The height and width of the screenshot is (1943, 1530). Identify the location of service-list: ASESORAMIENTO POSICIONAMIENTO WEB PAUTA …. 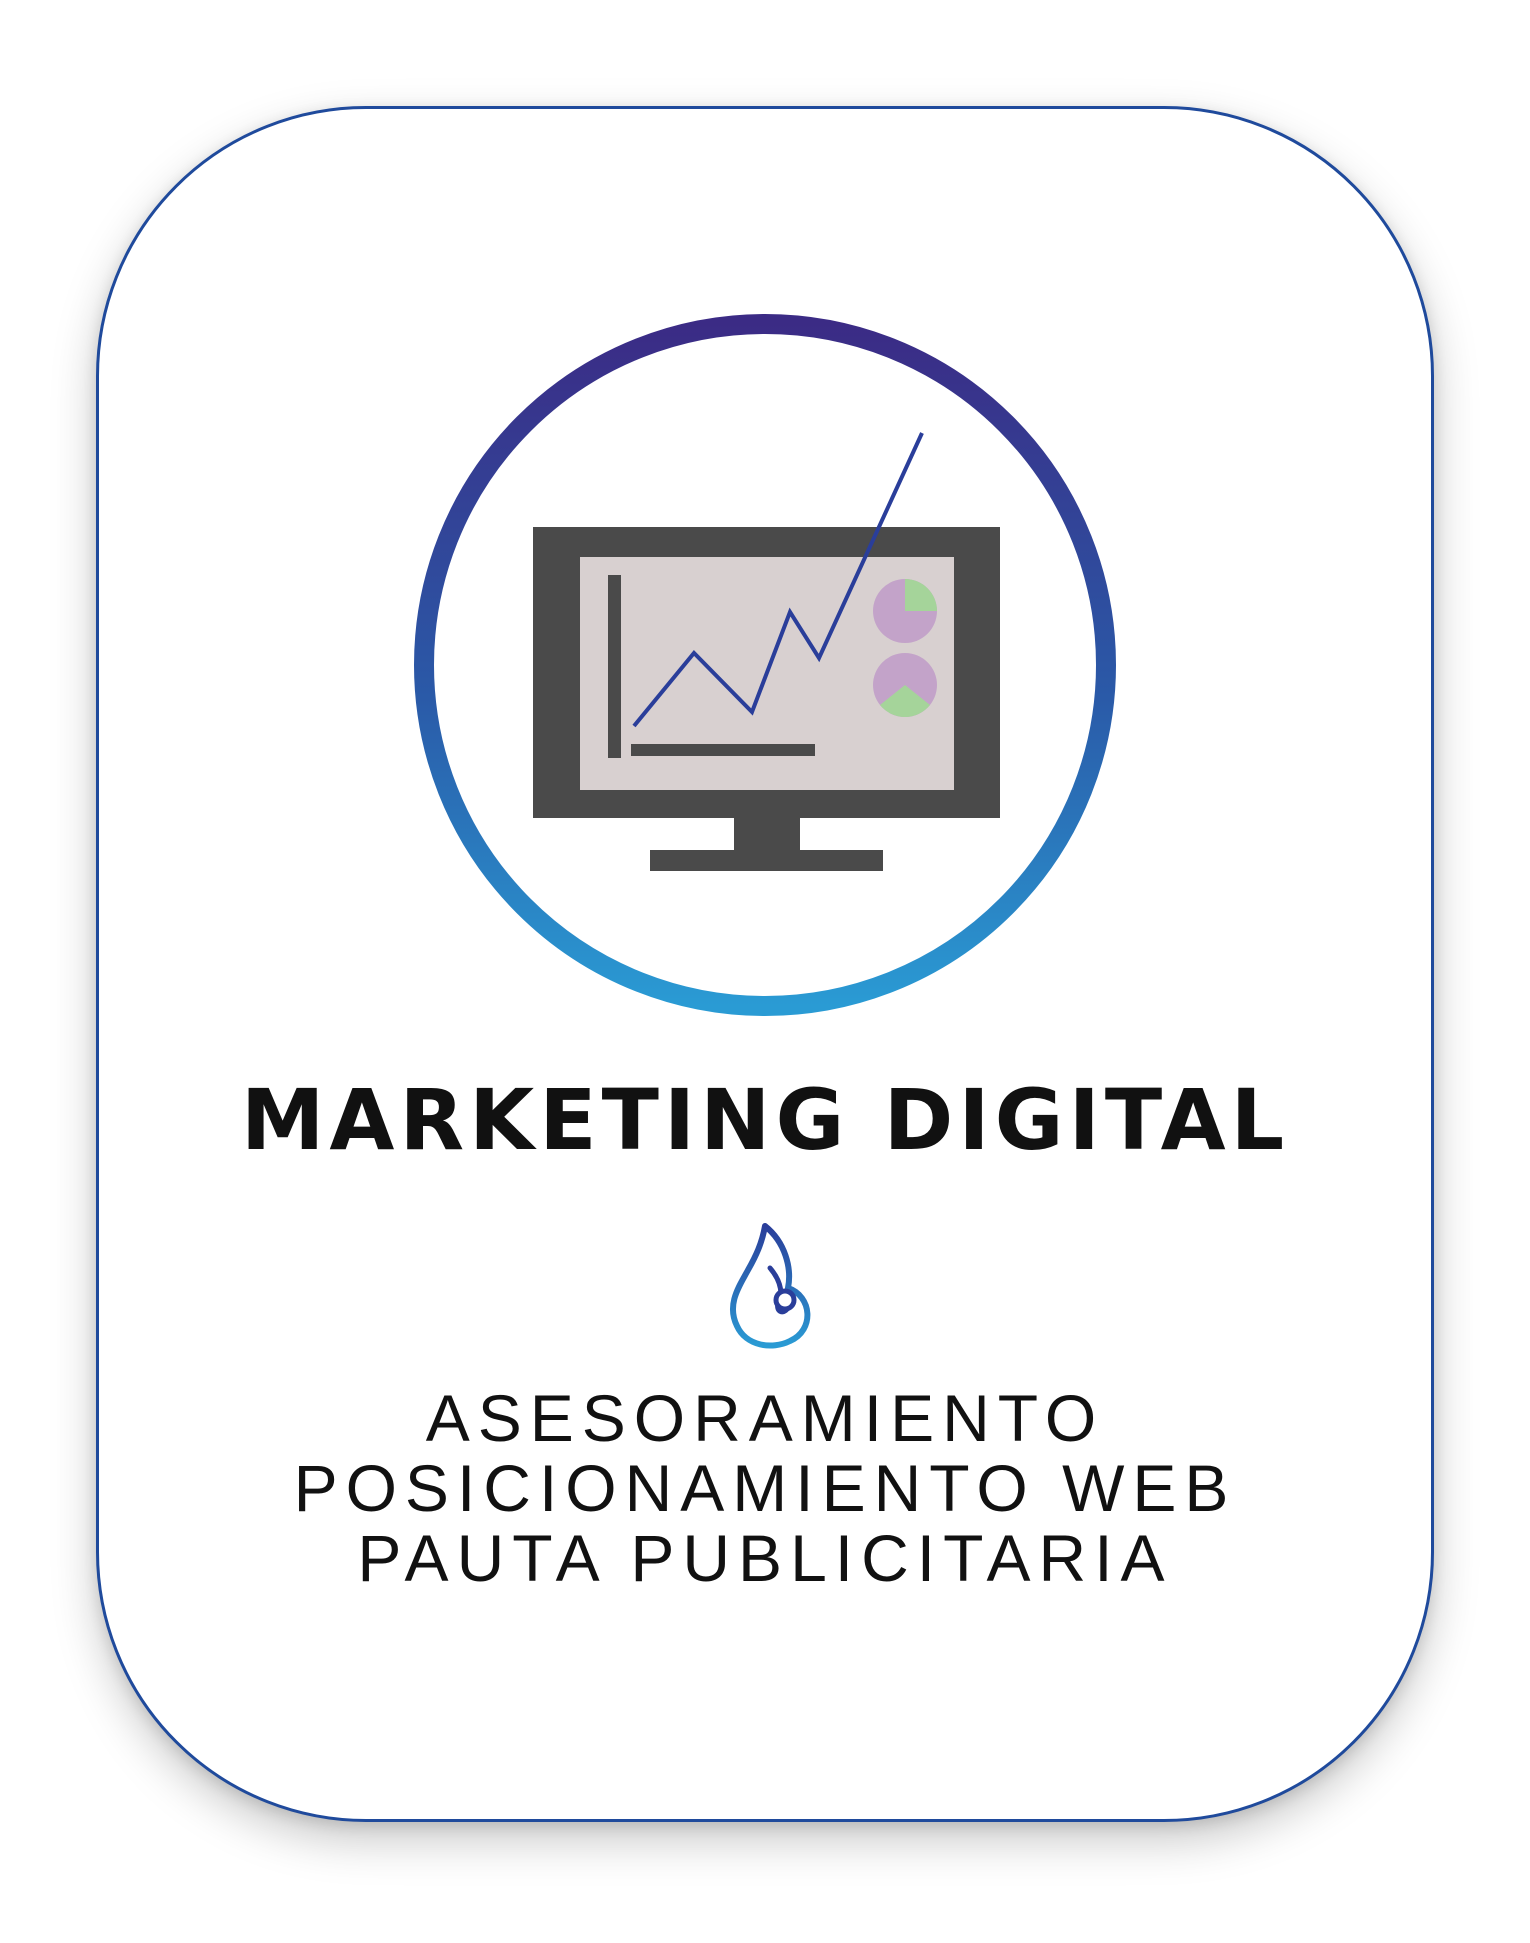
(765, 1490).